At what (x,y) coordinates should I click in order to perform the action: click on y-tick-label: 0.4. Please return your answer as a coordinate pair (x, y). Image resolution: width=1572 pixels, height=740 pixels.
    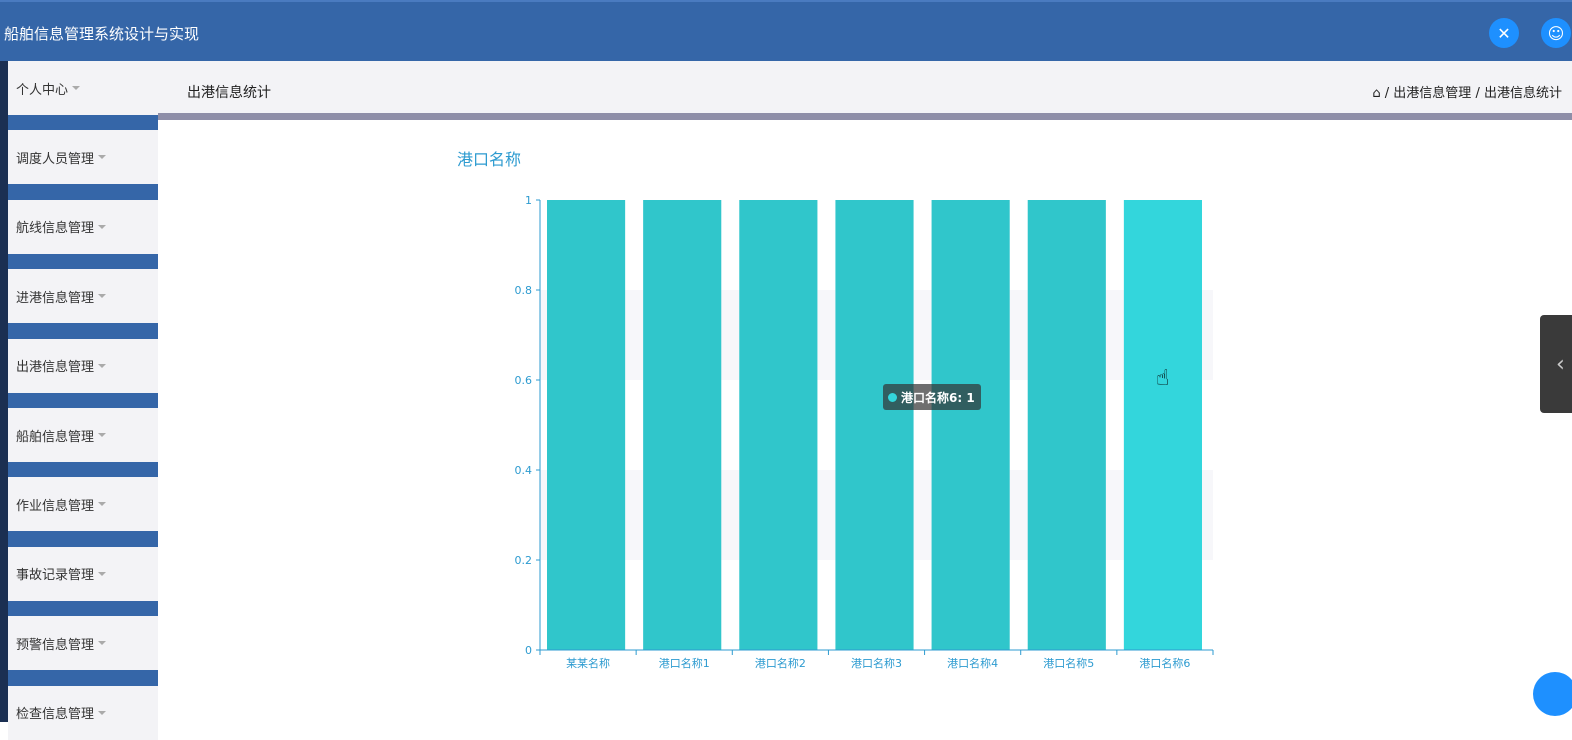
    Looking at the image, I should click on (524, 470).